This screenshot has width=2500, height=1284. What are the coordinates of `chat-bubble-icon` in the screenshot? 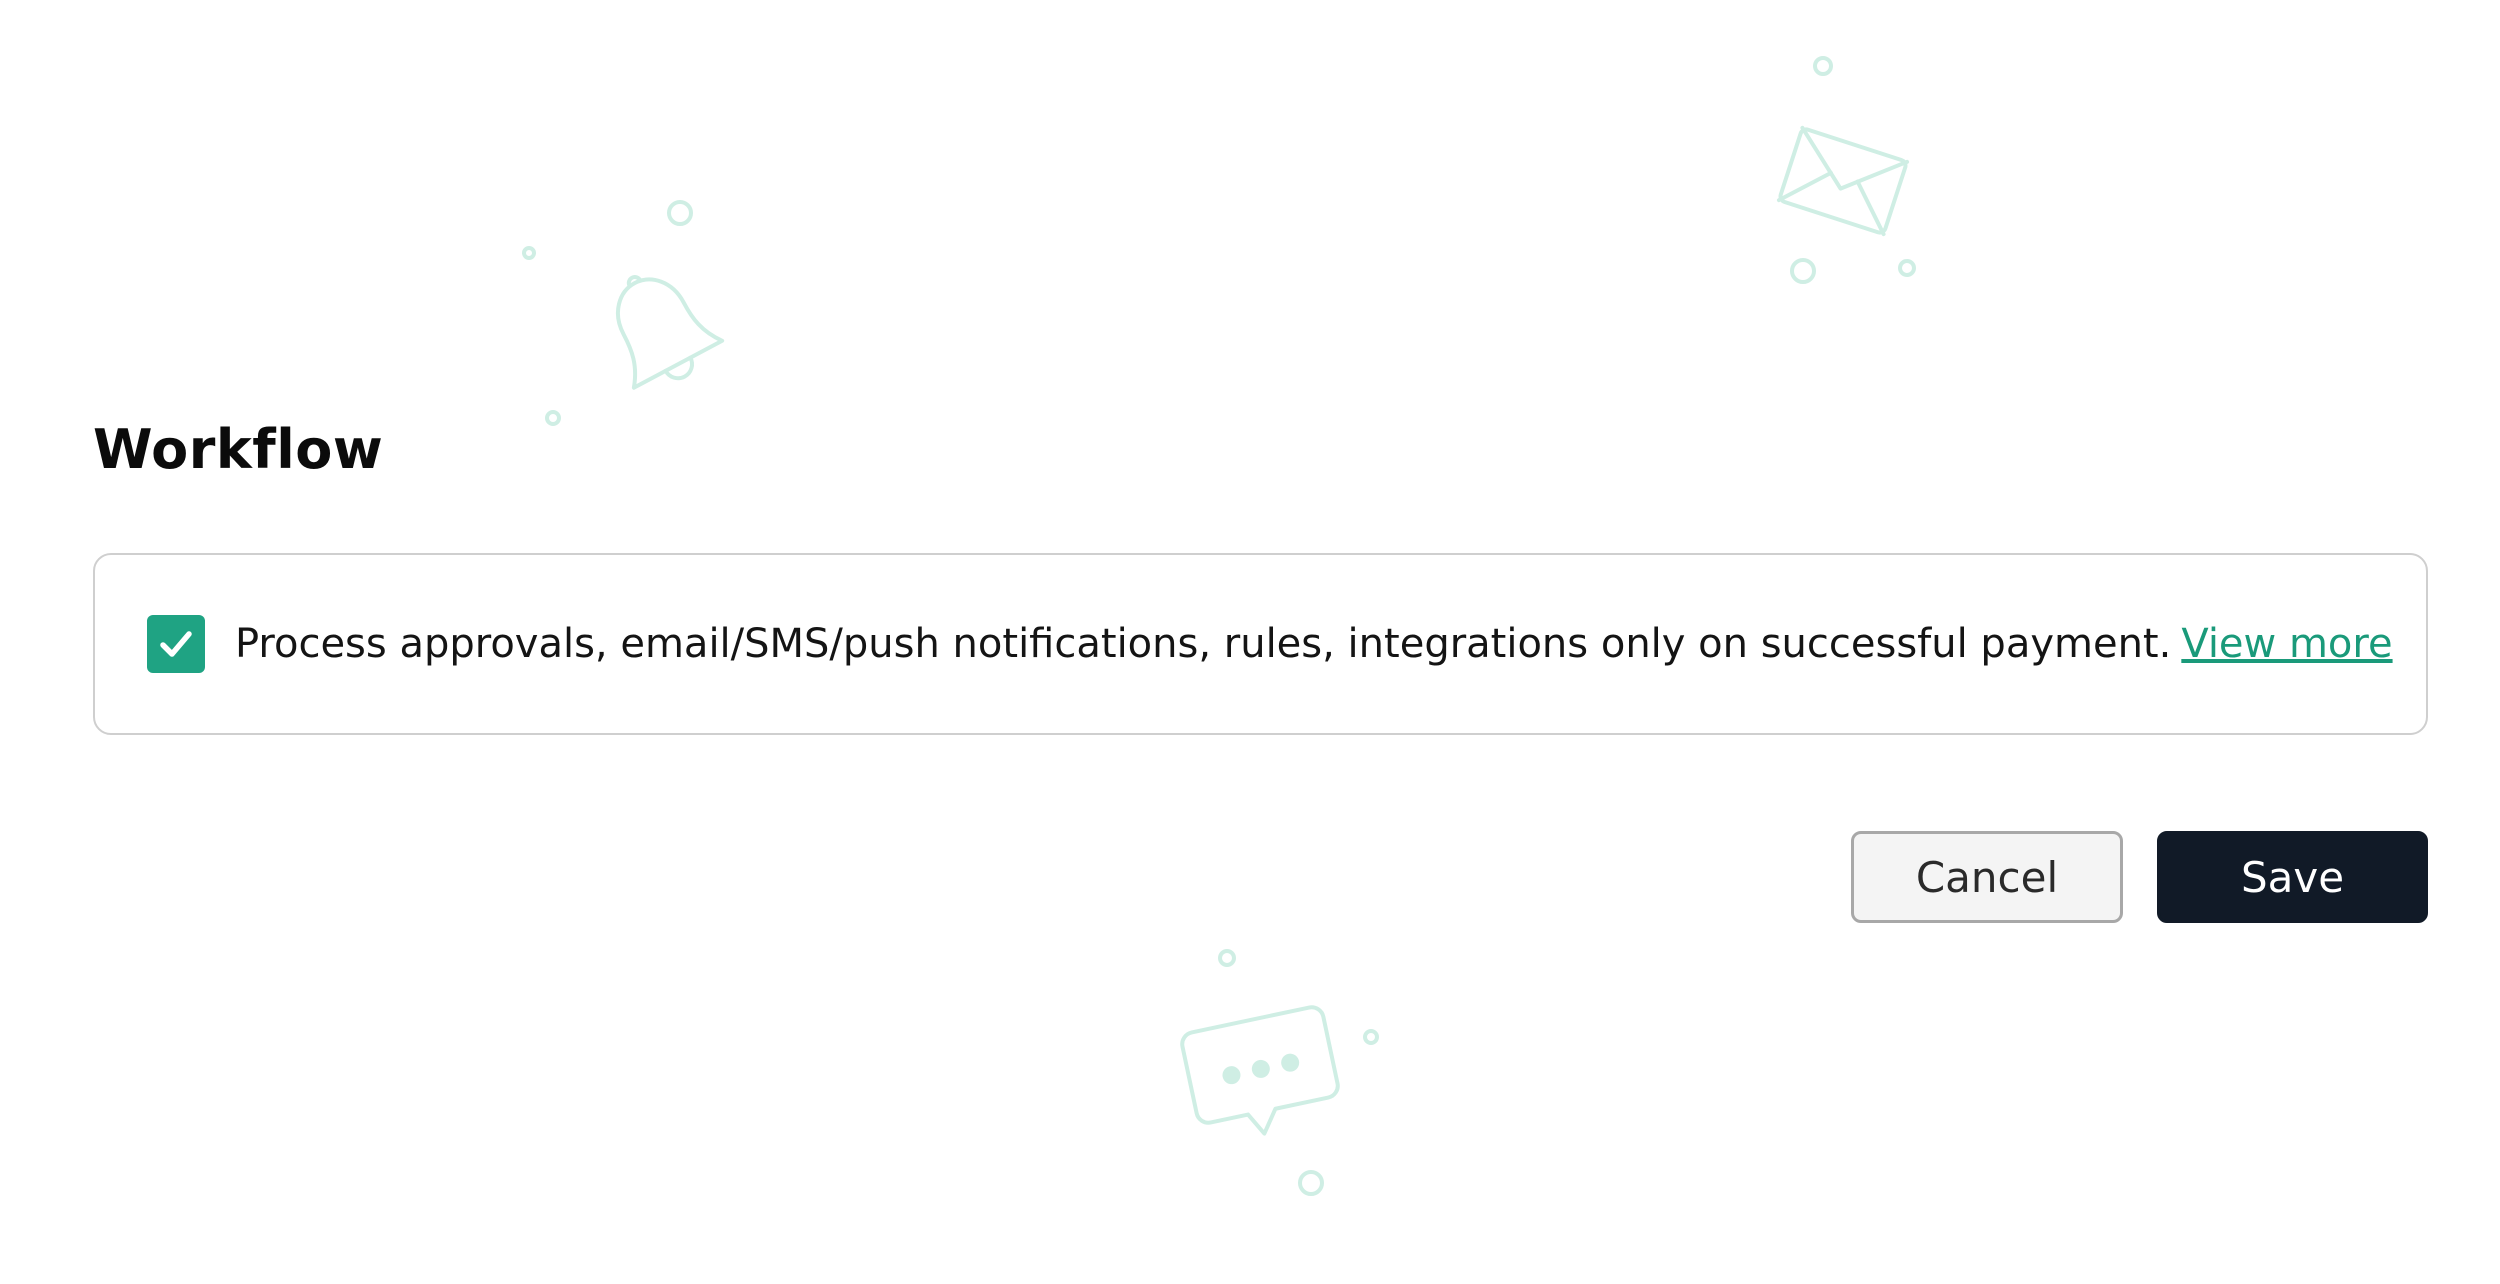 It's located at (1260, 1070).